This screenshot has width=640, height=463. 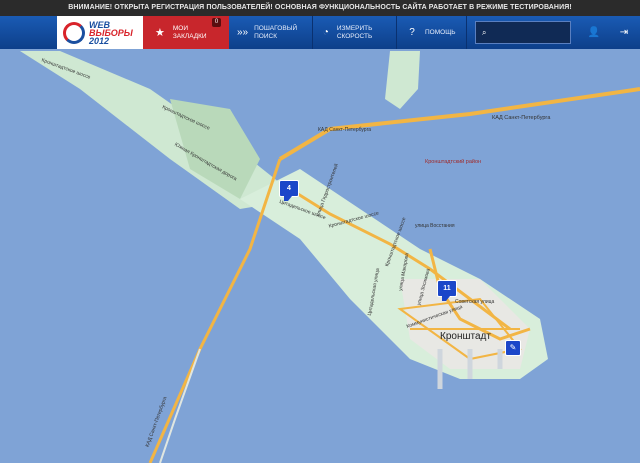 I want to click on search-input: ⌕, so click(x=523, y=32).